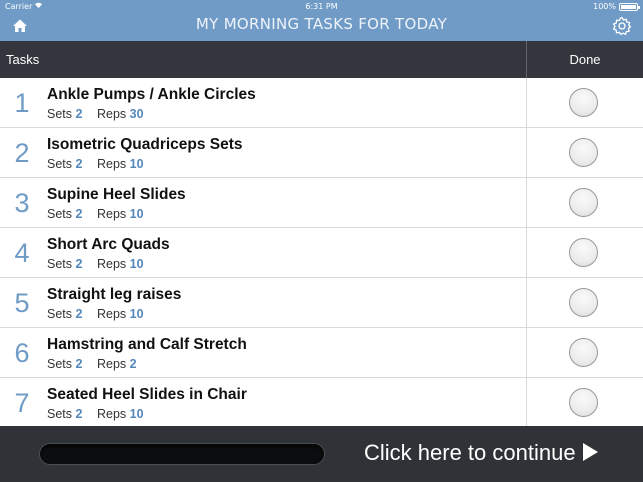 The image size is (643, 482). Describe the element at coordinates (22, 103) in the screenshot. I see `task-number: 1` at that location.